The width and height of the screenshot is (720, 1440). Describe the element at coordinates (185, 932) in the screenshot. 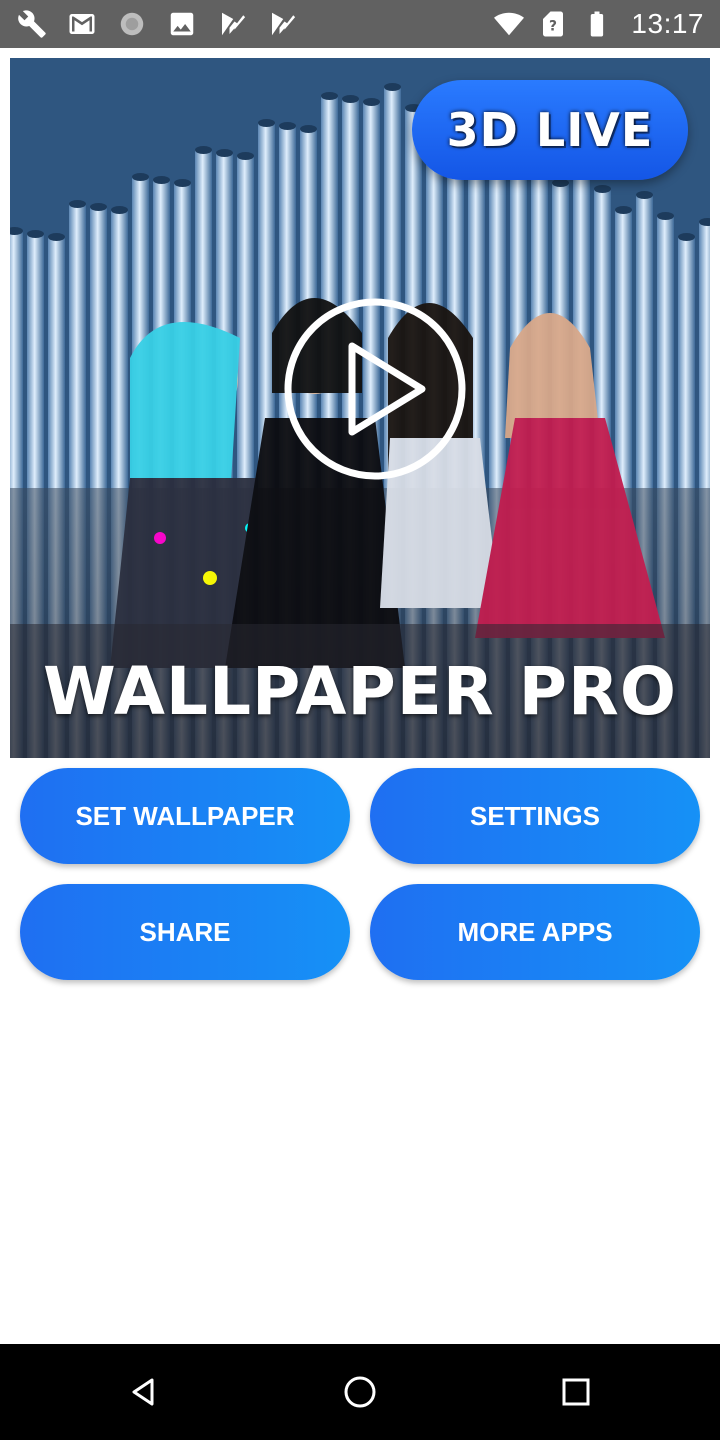

I see `share-button: SHARE` at that location.